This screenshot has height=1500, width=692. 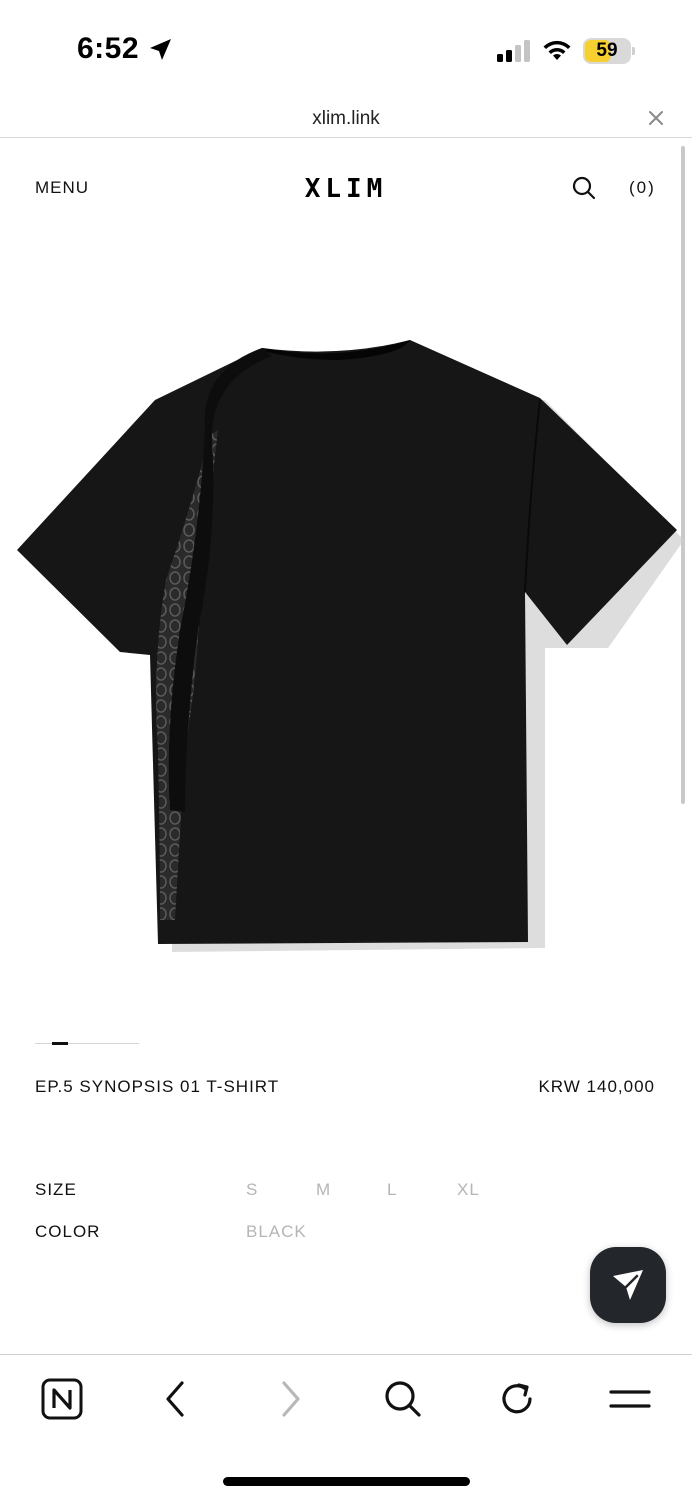 I want to click on hamburger-menu-icon, so click(x=630, y=1399).